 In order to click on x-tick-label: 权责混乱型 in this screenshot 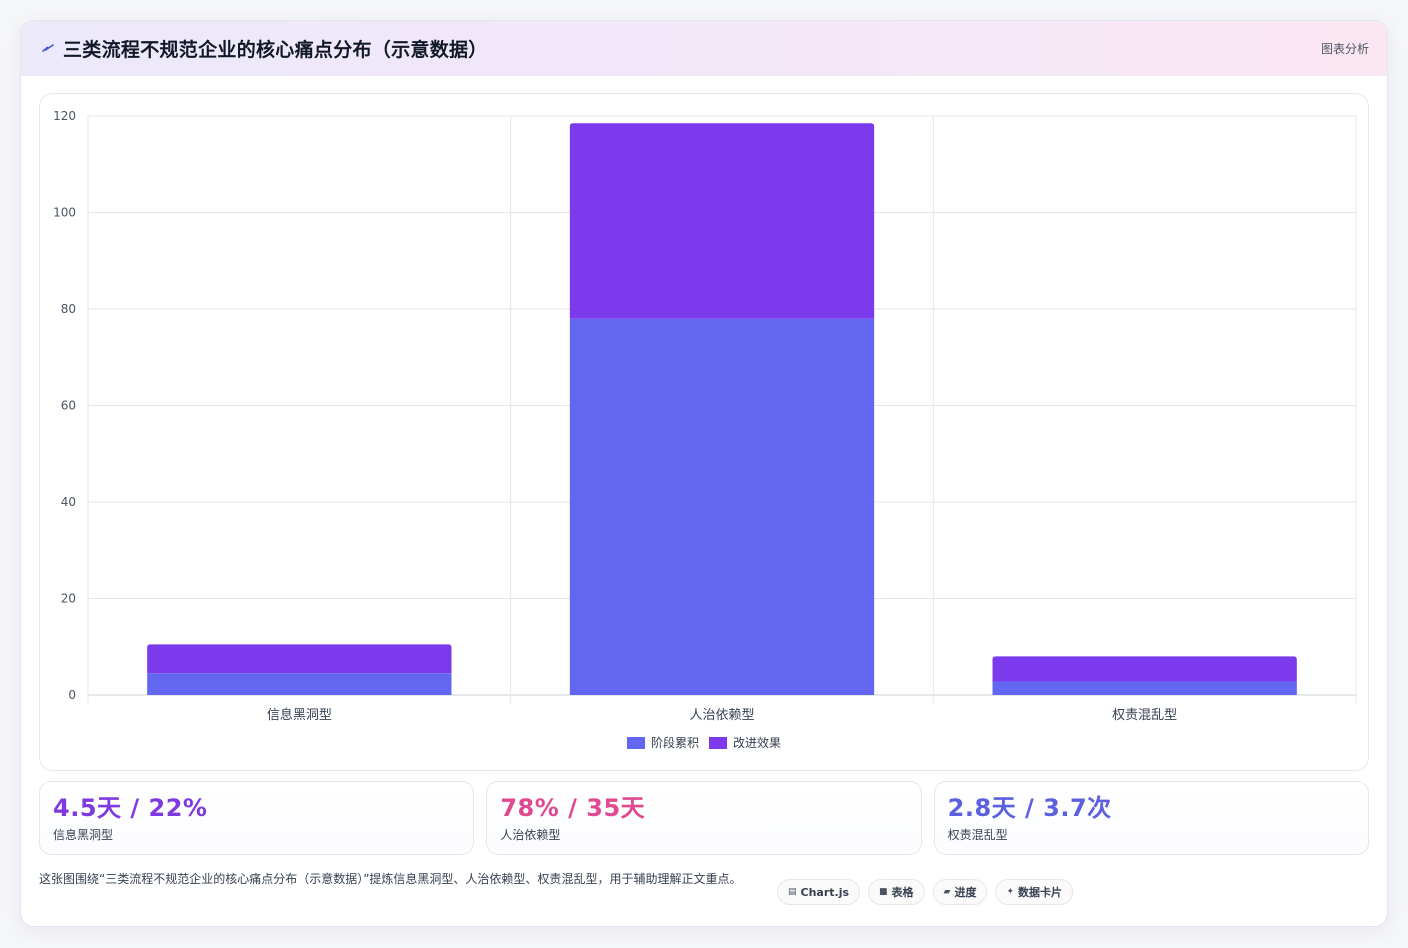, I will do `click(1144, 715)`.